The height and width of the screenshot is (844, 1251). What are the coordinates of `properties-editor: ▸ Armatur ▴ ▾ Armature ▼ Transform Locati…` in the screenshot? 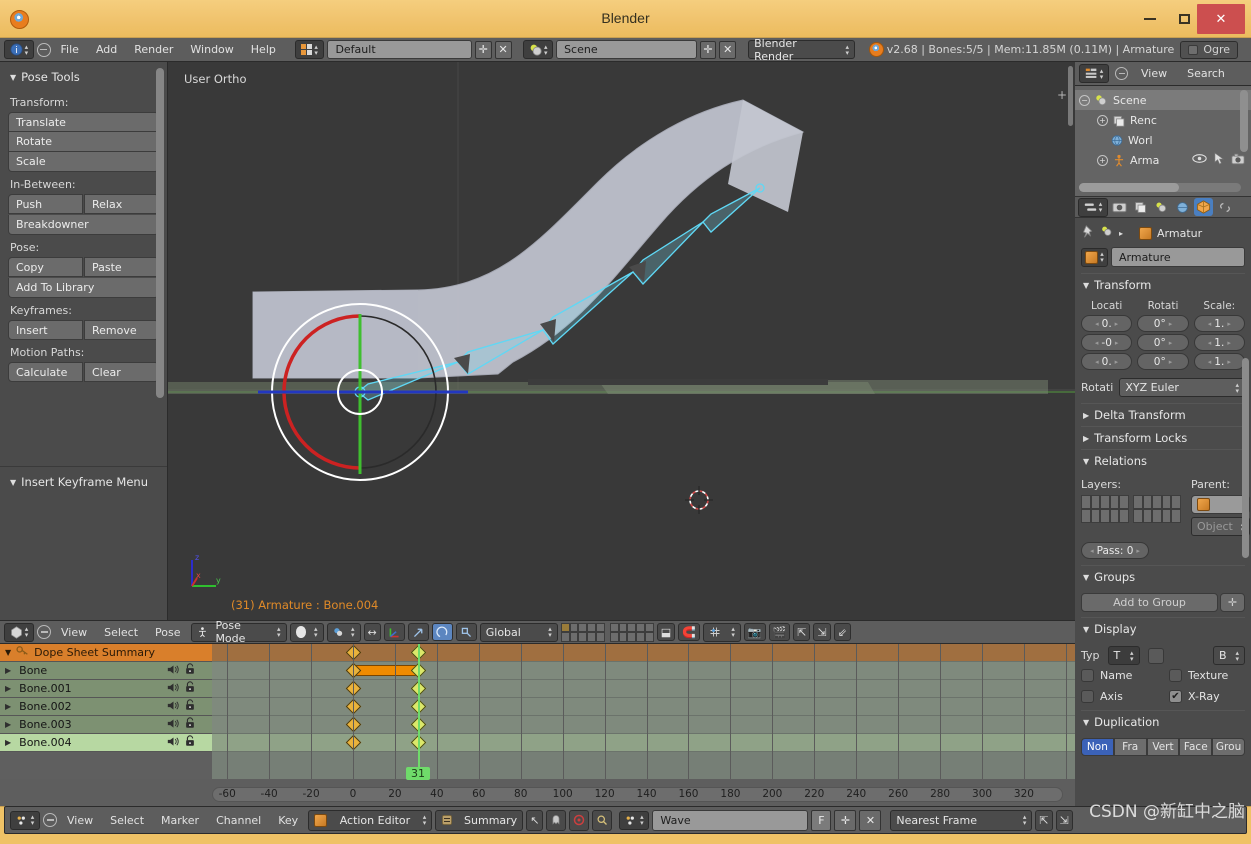 It's located at (1163, 512).